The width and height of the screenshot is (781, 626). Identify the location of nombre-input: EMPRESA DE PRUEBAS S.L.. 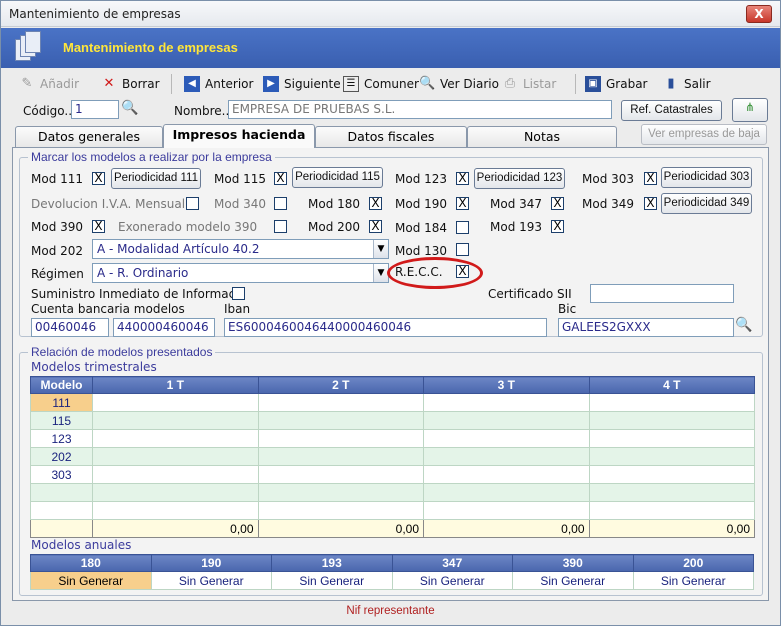
(420, 109).